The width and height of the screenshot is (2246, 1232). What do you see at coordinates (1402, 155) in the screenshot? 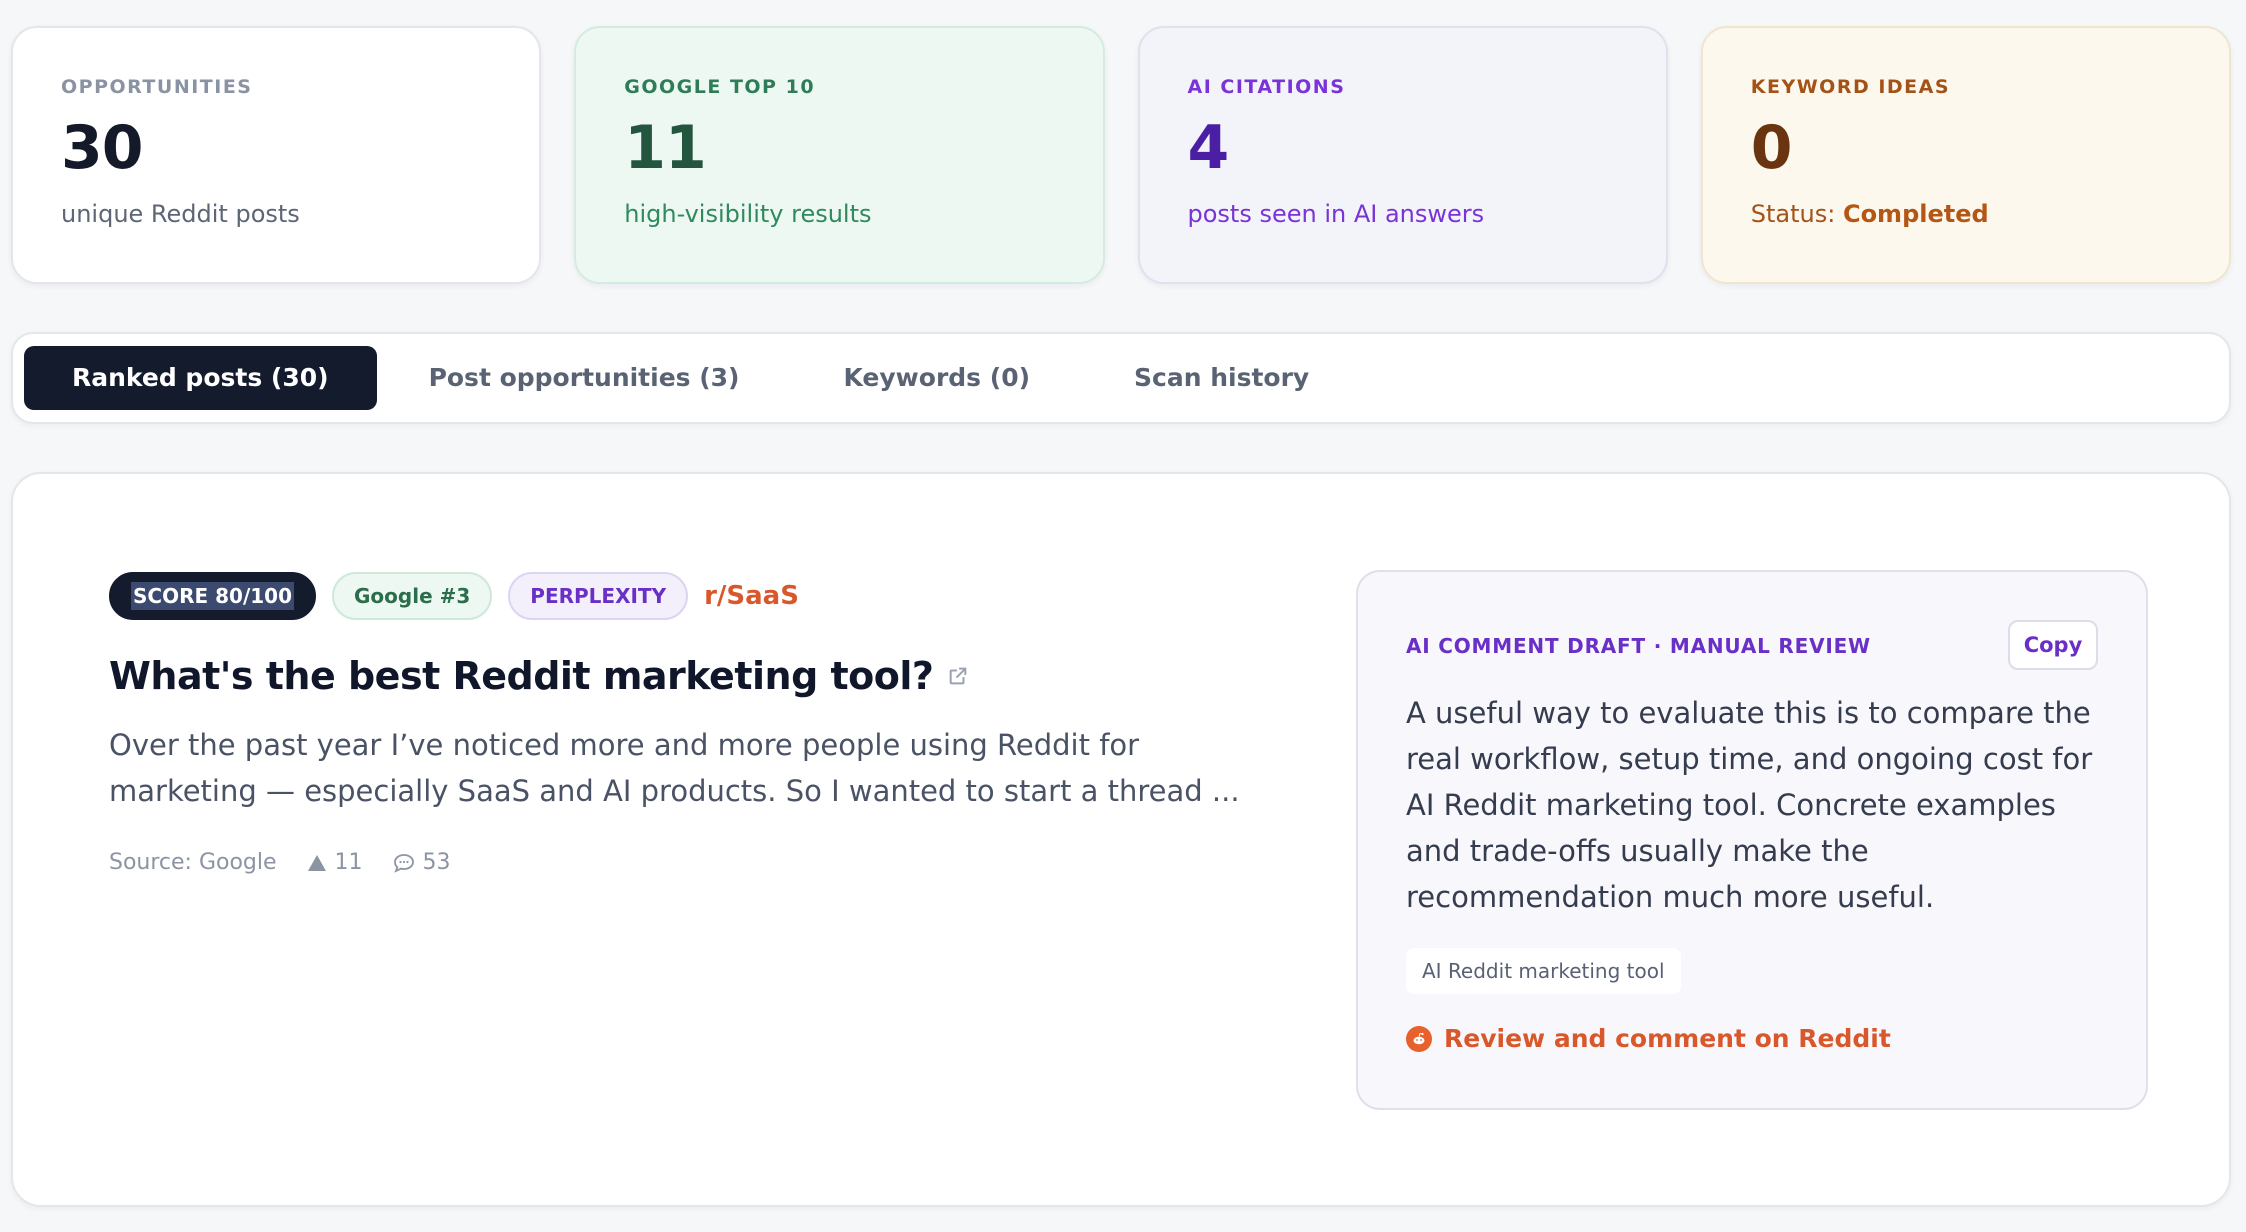
I see `stat-card-ai-citations: AI CITATIONS 4 posts seen in AI answers` at bounding box center [1402, 155].